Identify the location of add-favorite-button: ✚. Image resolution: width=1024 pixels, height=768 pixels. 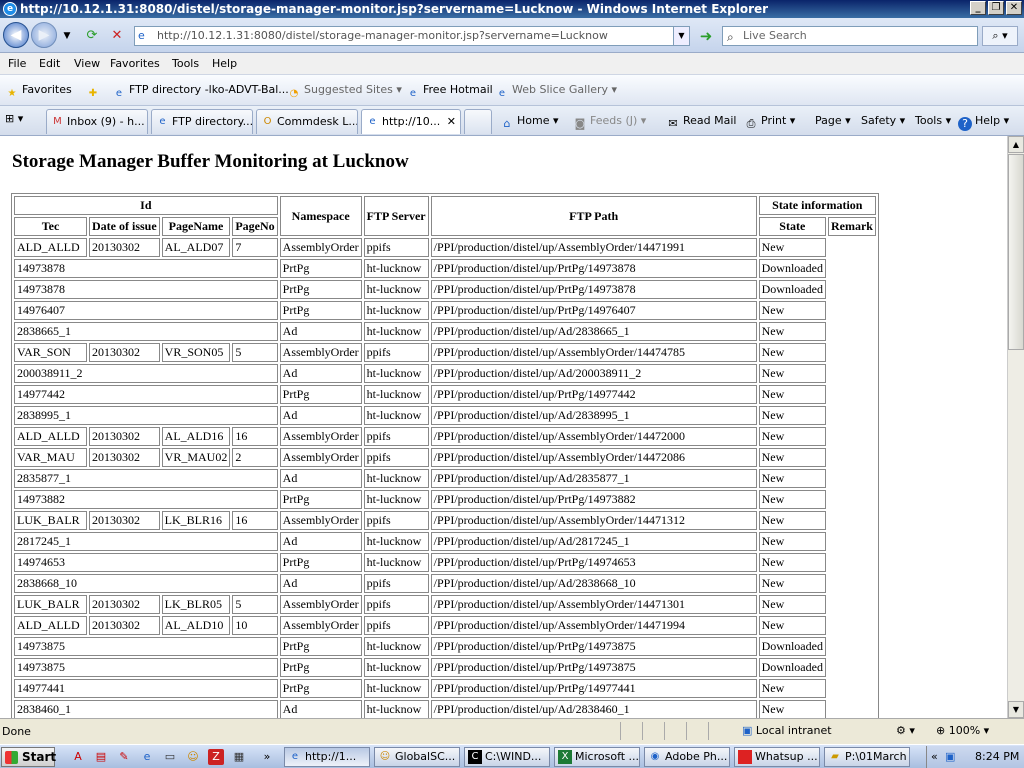
(94, 92).